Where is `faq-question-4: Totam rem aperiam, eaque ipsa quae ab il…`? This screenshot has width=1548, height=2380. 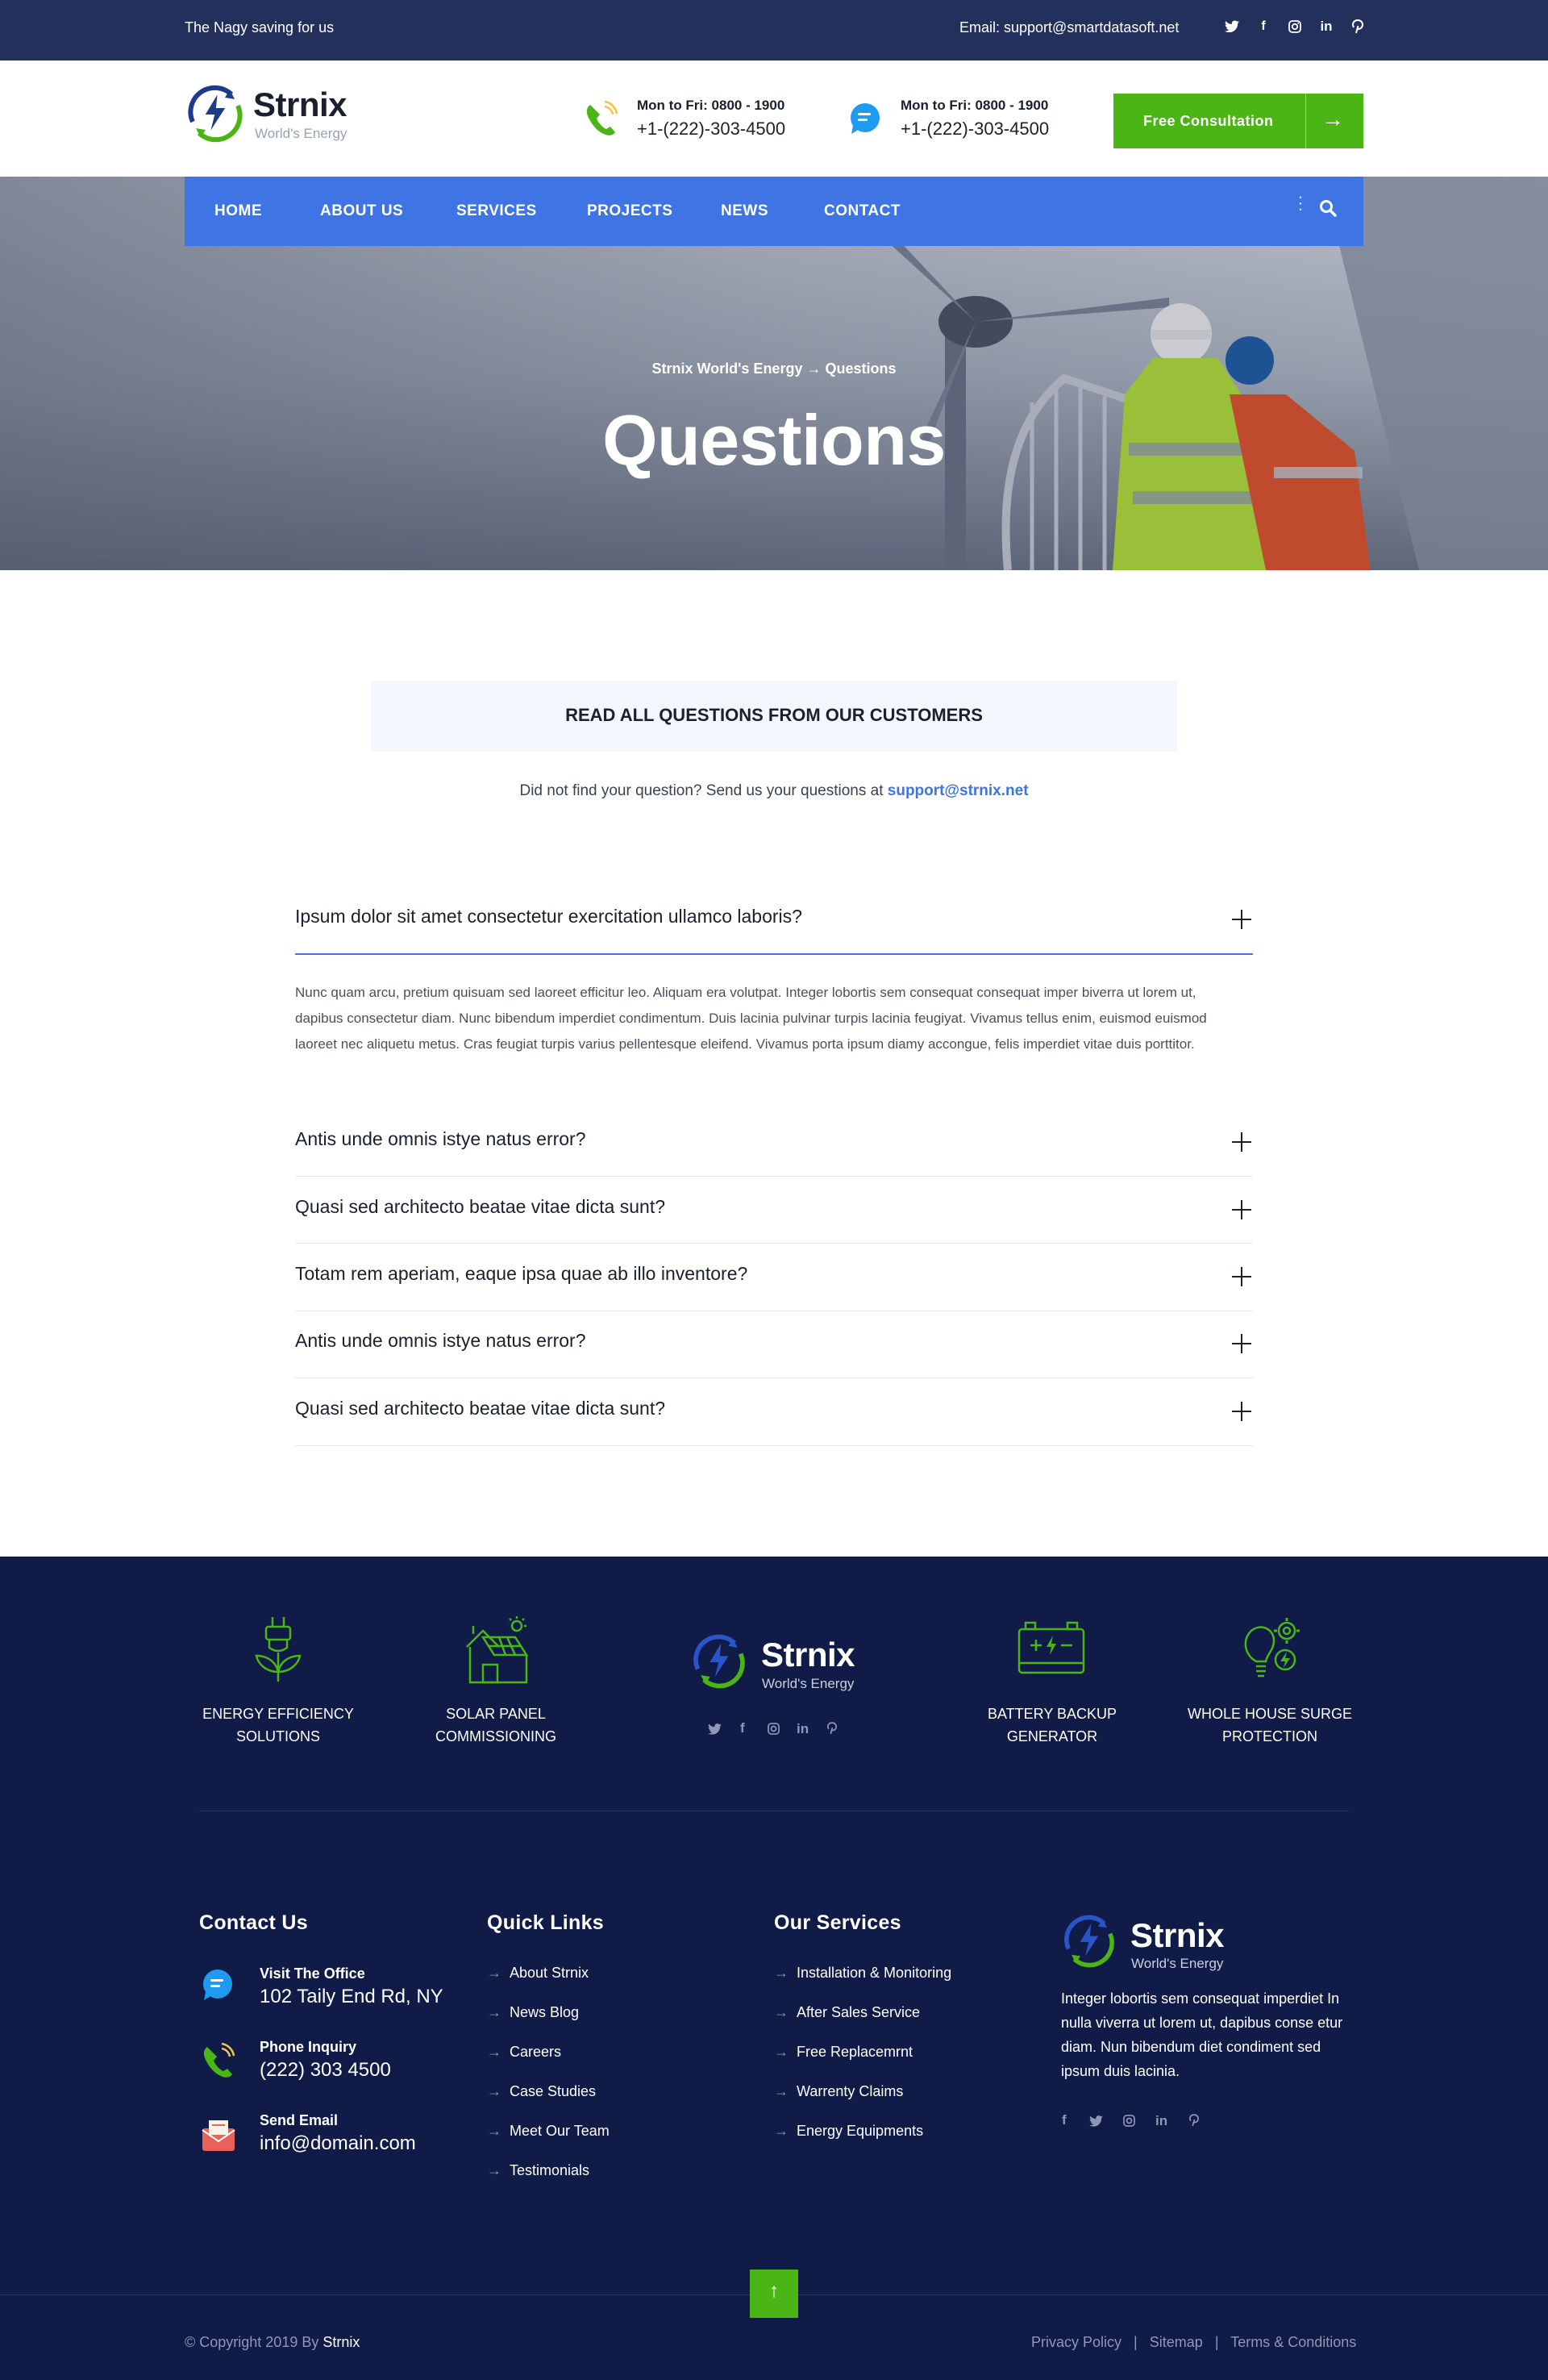 faq-question-4: Totam rem aperiam, eaque ipsa quae ab il… is located at coordinates (774, 1274).